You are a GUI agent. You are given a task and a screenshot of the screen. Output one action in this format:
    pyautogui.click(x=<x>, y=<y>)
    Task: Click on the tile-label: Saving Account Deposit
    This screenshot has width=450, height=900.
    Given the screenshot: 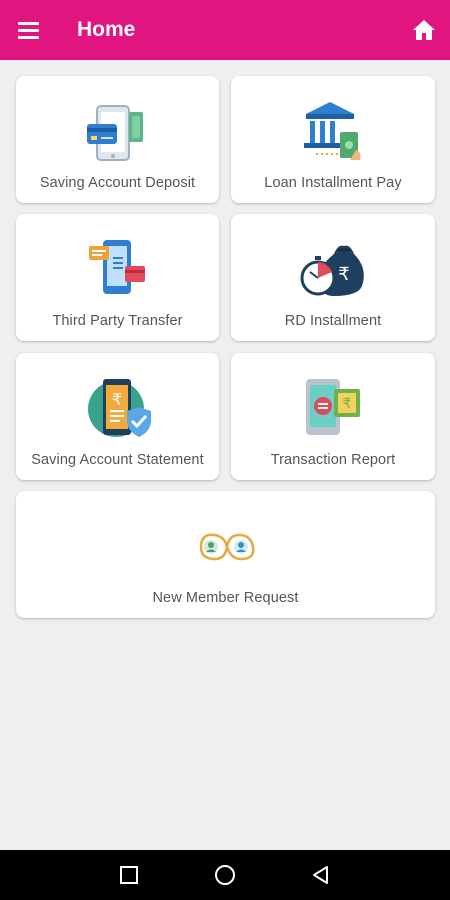 What is the action you would take?
    pyautogui.click(x=117, y=183)
    